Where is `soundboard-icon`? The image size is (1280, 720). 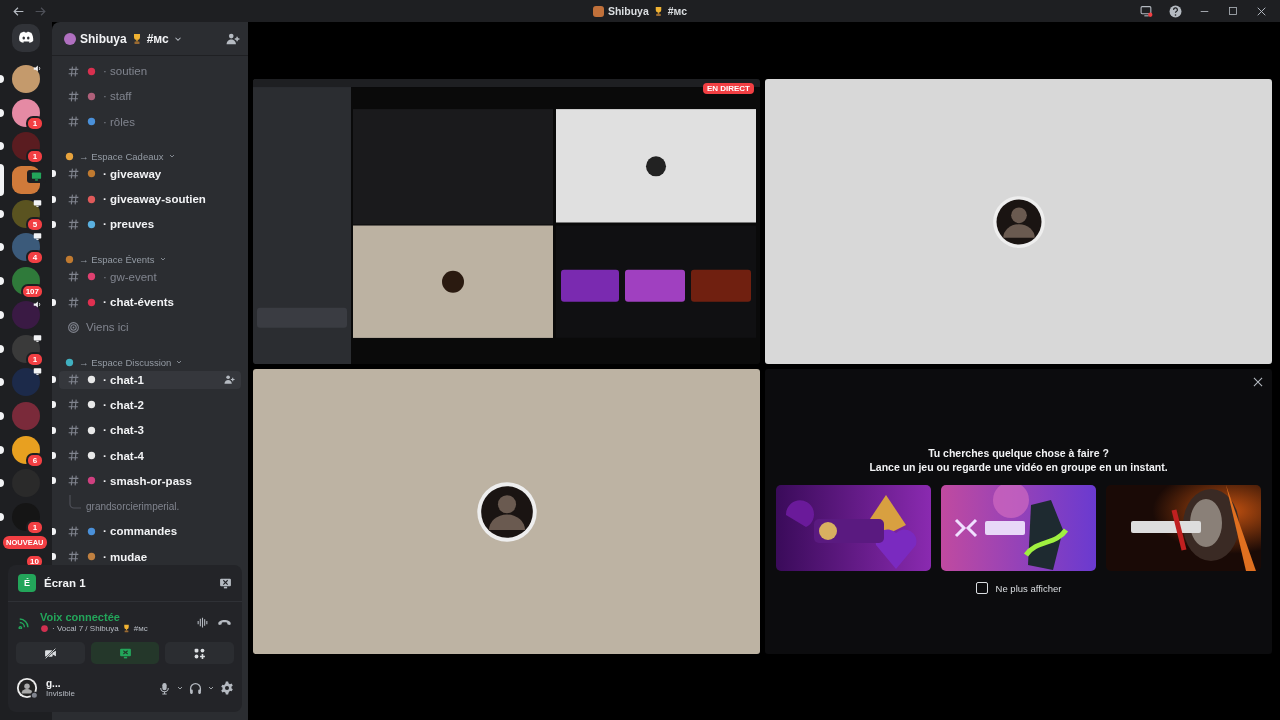 soundboard-icon is located at coordinates (202, 622).